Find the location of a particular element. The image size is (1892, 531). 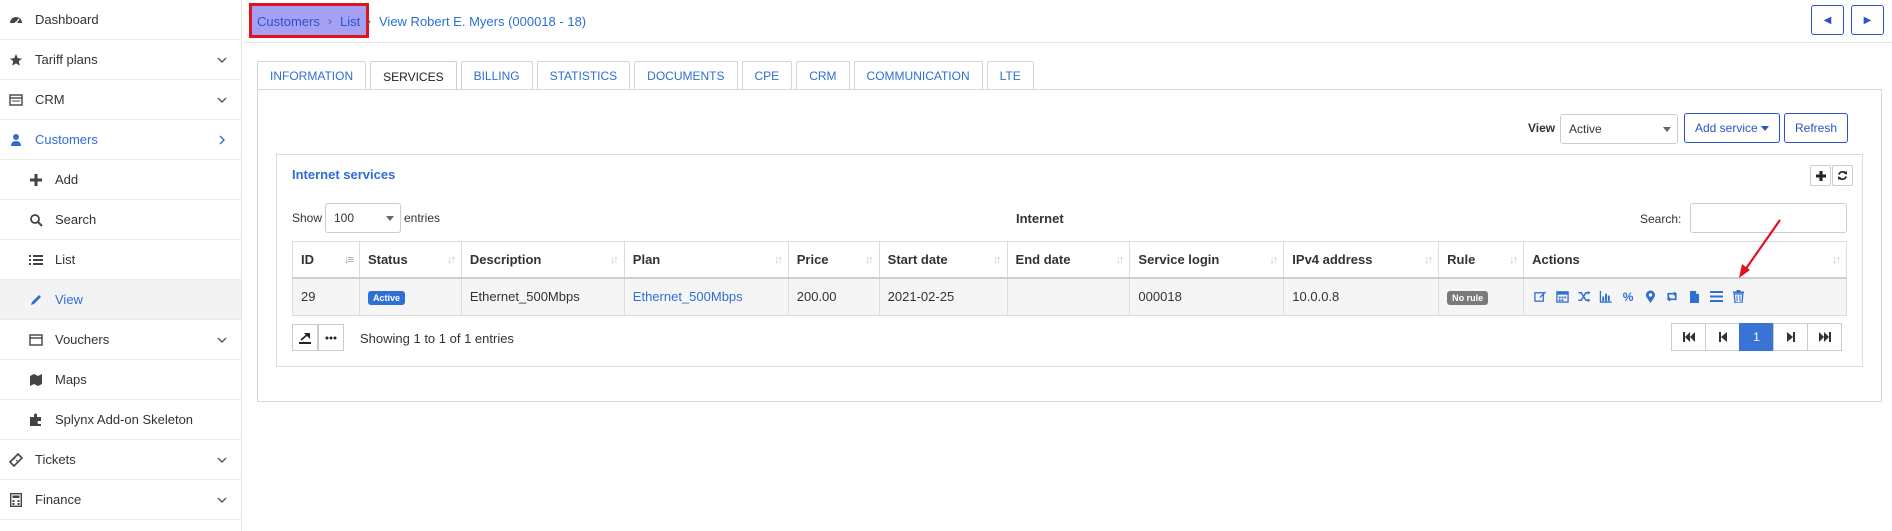

cell-end-date is located at coordinates (1068, 296).